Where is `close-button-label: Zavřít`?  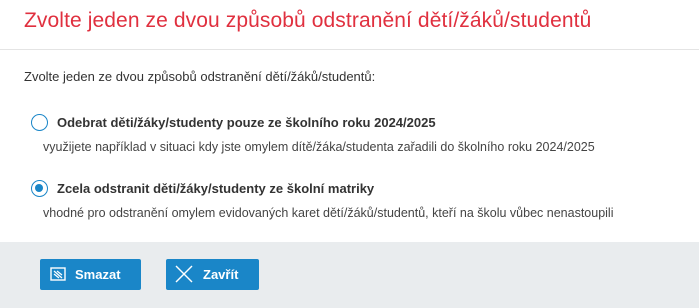 close-button-label: Zavřít is located at coordinates (221, 274).